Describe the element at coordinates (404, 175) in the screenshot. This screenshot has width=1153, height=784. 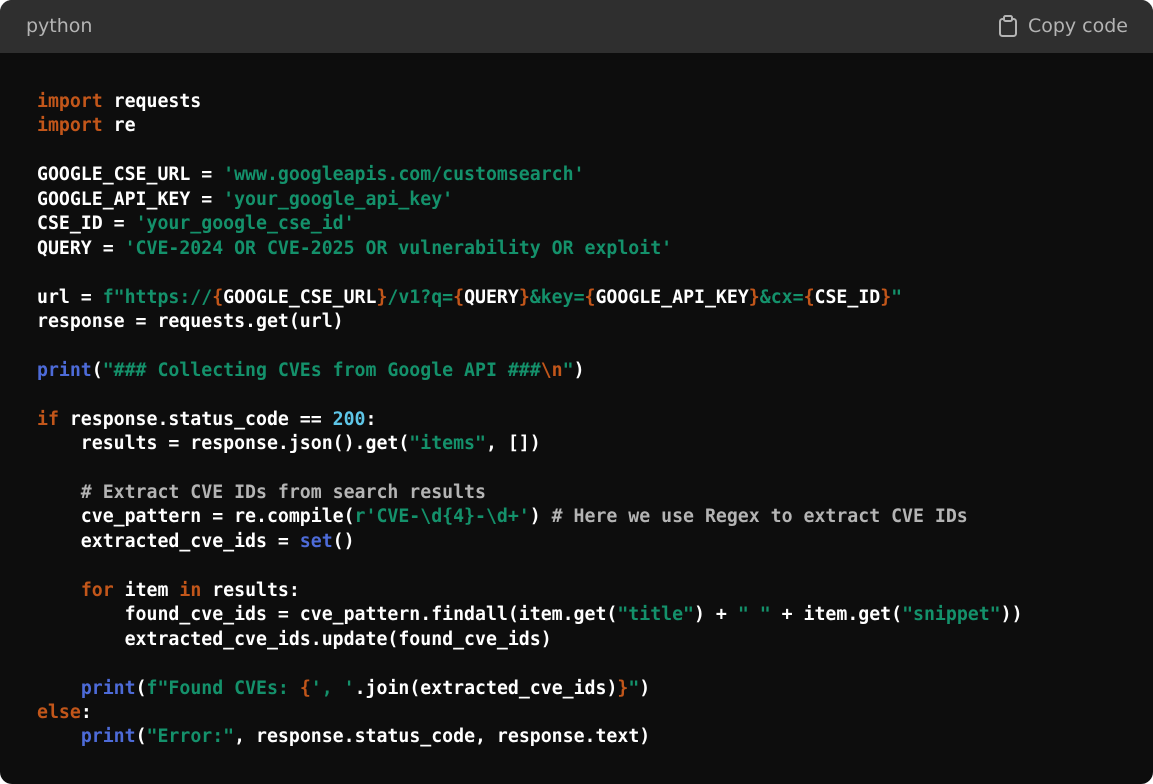
I see `code-token: 'www.googleapis.com/customsearch'` at that location.